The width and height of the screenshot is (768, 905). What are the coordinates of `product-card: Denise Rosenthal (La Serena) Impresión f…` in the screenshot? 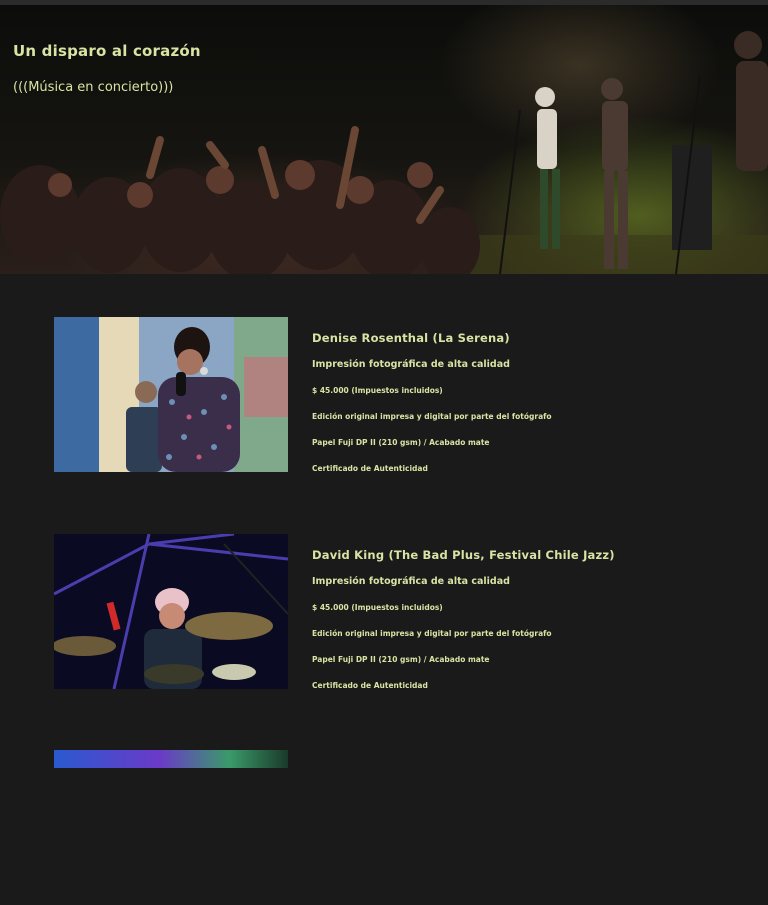 It's located at (384, 395).